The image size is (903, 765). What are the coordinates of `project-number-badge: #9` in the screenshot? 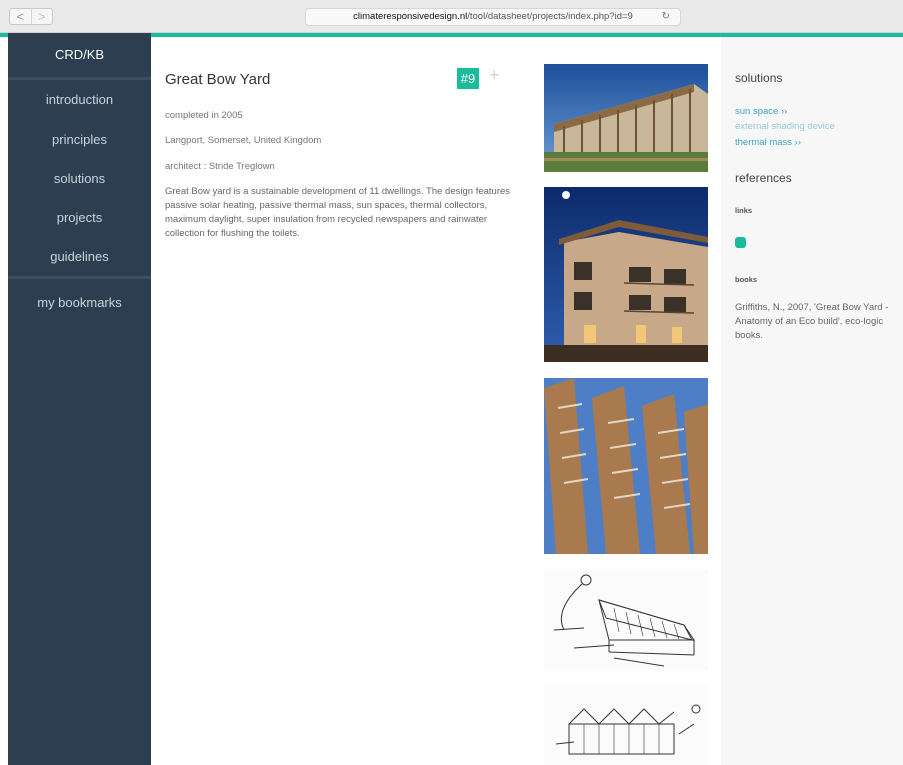 It's located at (468, 78).